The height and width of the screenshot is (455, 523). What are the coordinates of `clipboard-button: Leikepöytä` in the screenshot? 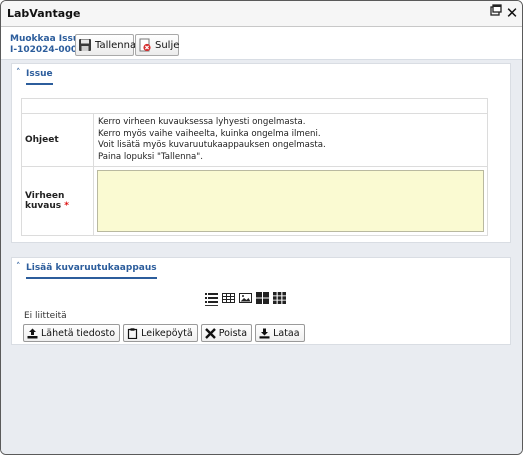 It's located at (160, 333).